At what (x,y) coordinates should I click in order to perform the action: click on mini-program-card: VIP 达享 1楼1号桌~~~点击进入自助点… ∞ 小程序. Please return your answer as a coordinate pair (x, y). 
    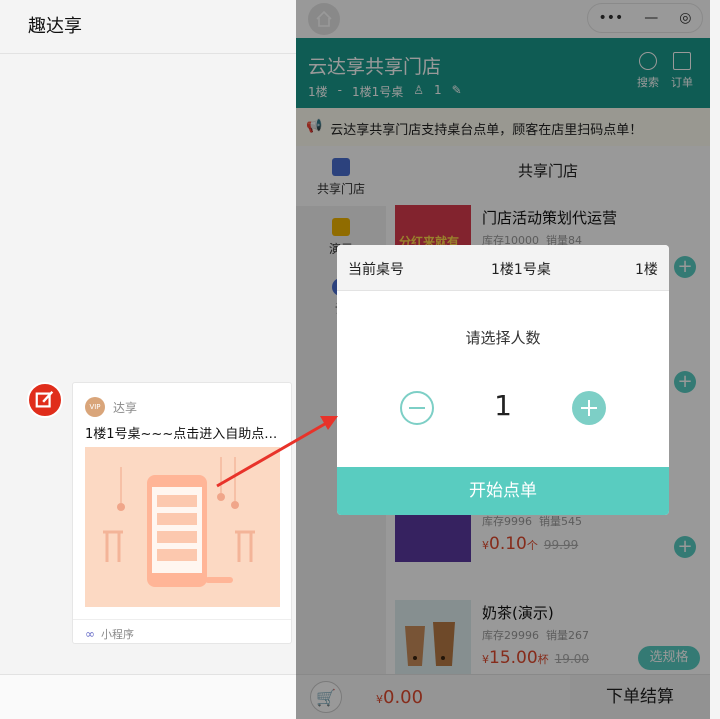
    Looking at the image, I should click on (182, 513).